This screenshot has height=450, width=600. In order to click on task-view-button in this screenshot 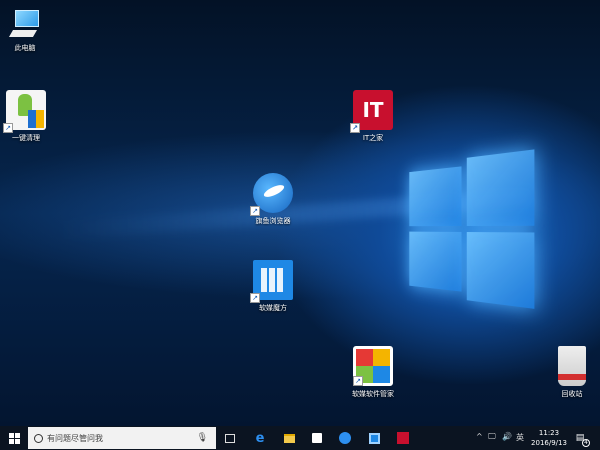, I will do `click(230, 438)`.